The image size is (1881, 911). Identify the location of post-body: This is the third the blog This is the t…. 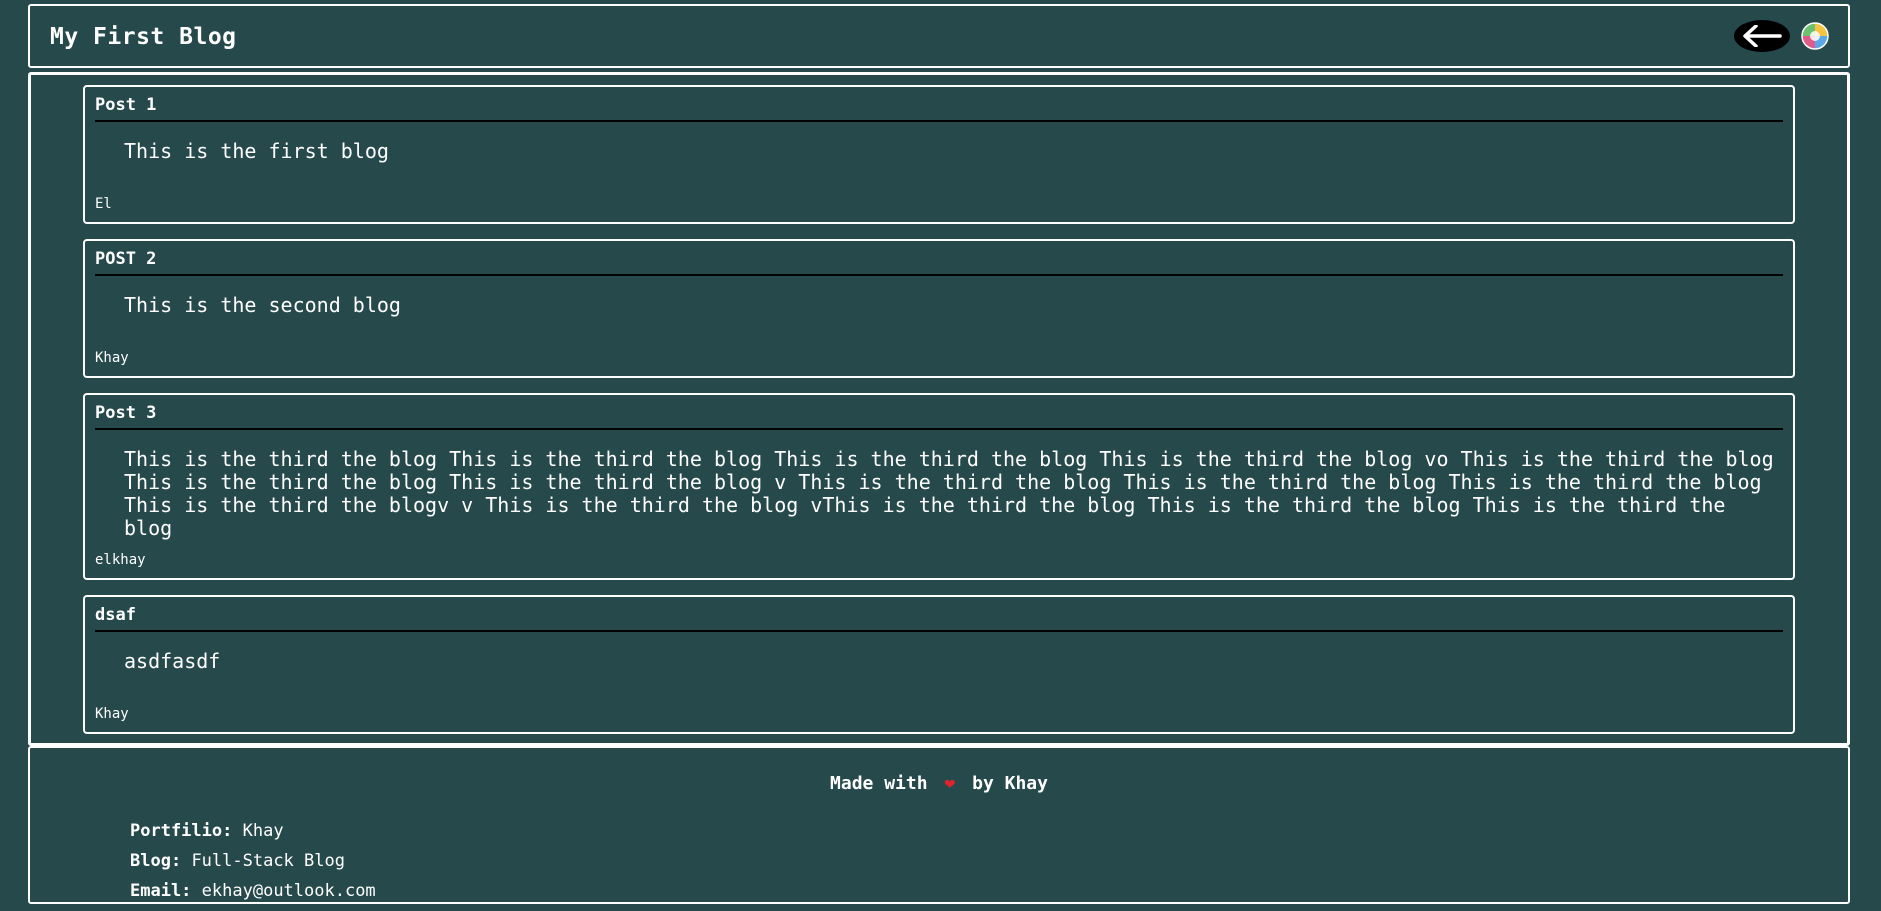
(949, 493).